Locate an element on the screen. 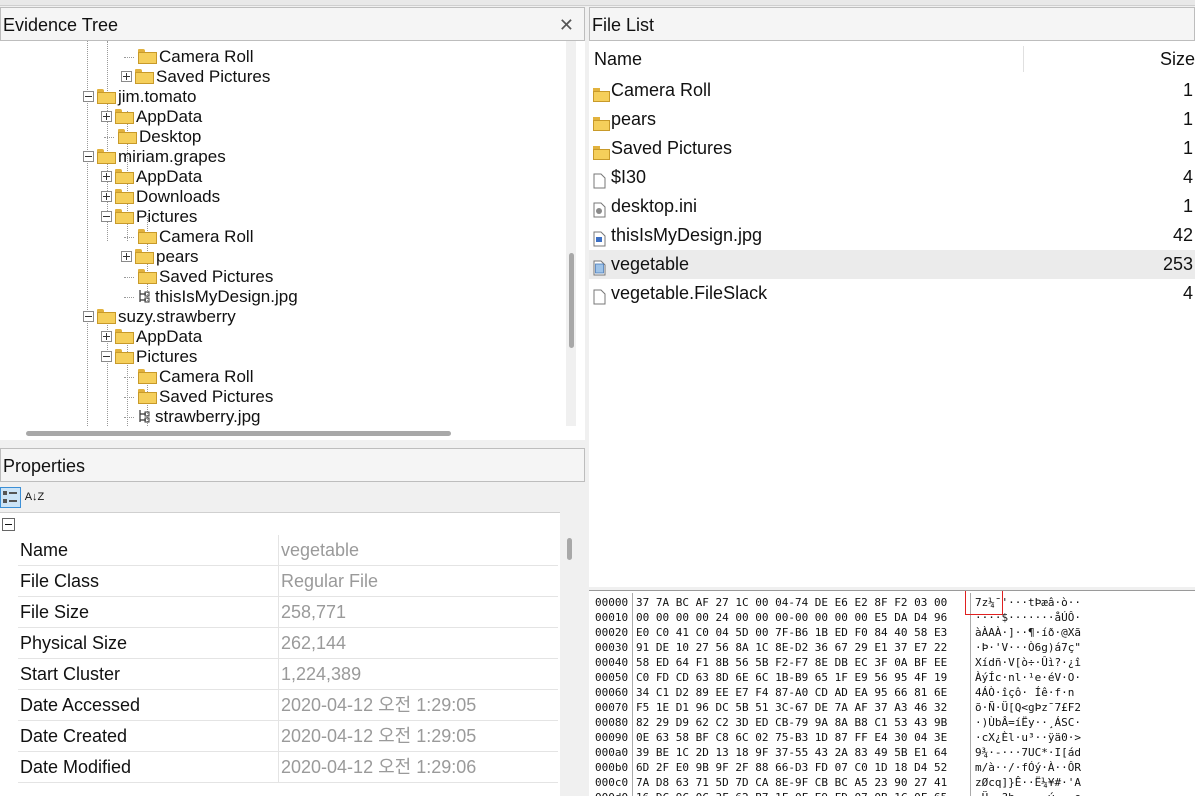 This screenshot has height=796, width=1195. tree-node: strawberry.jpg is located at coordinates (192, 416).